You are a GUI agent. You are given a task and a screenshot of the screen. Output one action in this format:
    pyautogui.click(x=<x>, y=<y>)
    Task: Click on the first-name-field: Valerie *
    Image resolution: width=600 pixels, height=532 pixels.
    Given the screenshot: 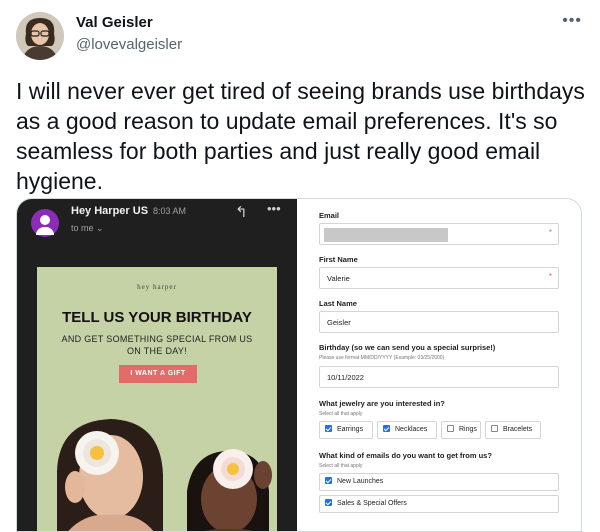 What is the action you would take?
    pyautogui.click(x=439, y=278)
    